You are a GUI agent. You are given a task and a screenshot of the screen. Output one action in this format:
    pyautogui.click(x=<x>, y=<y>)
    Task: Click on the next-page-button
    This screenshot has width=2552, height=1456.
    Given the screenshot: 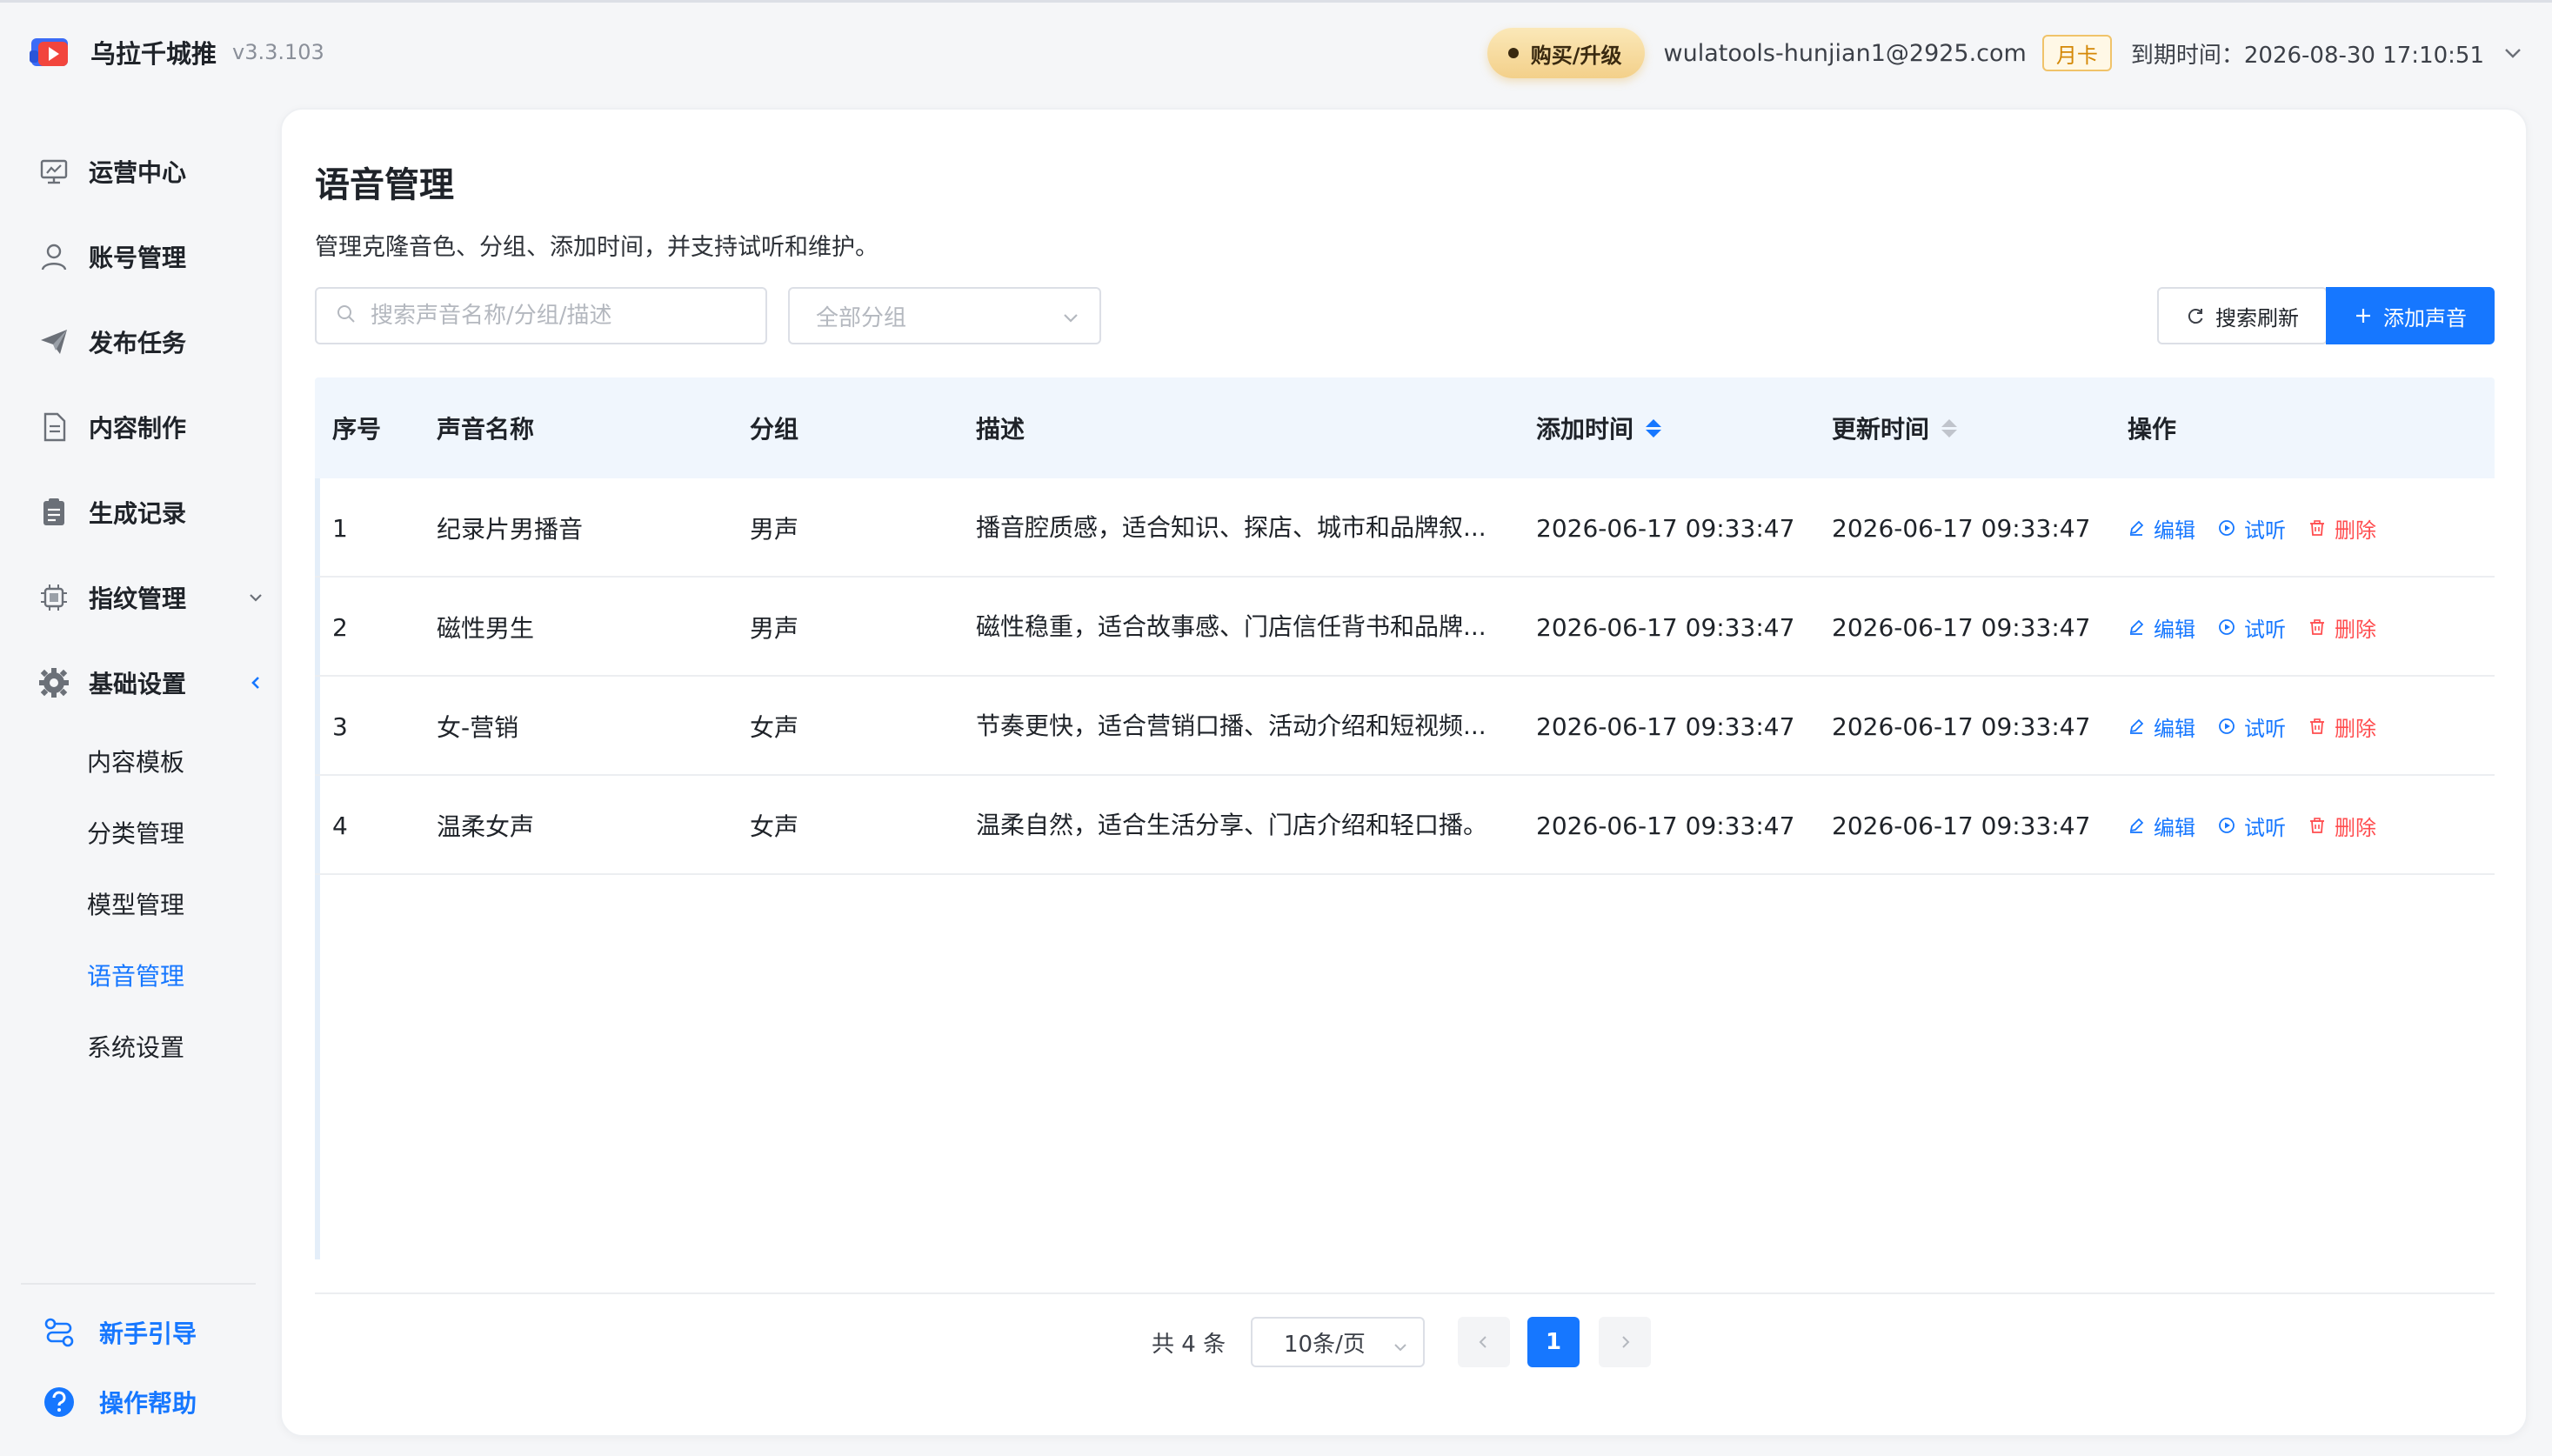 What is the action you would take?
    pyautogui.click(x=1625, y=1342)
    